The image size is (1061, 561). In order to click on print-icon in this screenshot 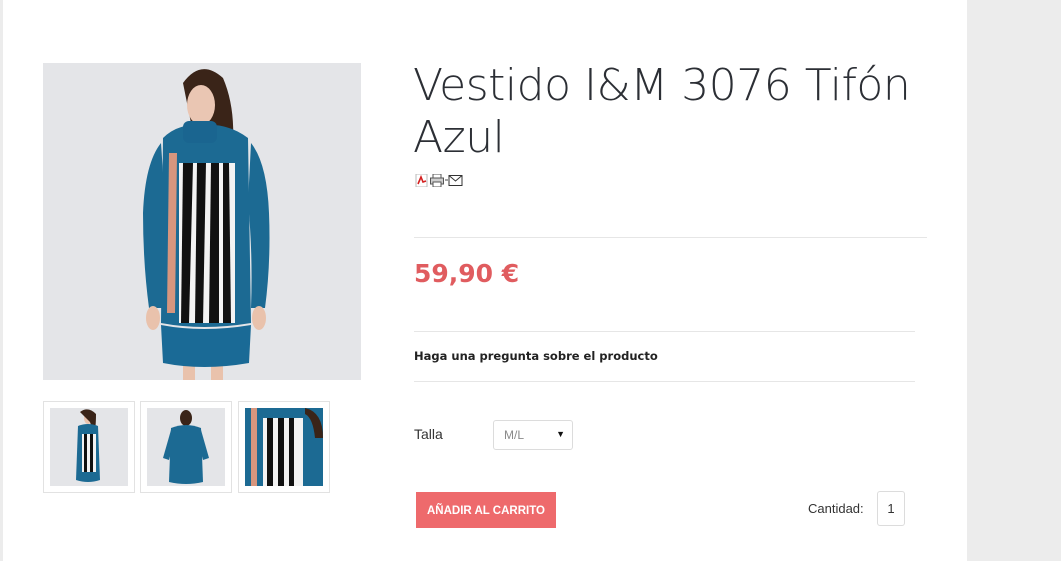, I will do `click(437, 180)`.